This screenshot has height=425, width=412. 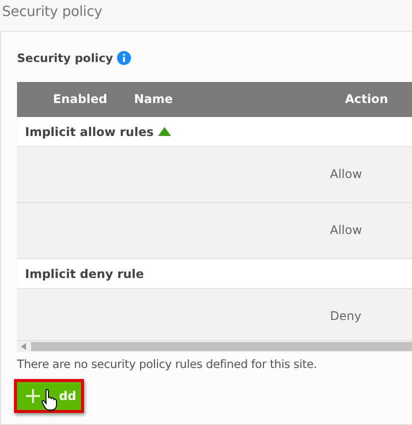 What do you see at coordinates (33, 396) in the screenshot?
I see `plus-icon` at bounding box center [33, 396].